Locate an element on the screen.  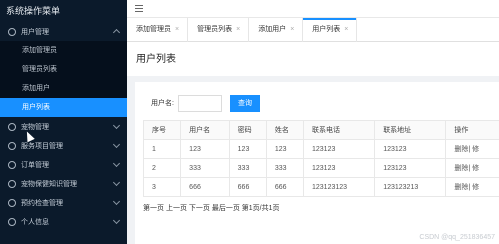
sidebar-item-user-list: 用户列表 is located at coordinates (63, 107).